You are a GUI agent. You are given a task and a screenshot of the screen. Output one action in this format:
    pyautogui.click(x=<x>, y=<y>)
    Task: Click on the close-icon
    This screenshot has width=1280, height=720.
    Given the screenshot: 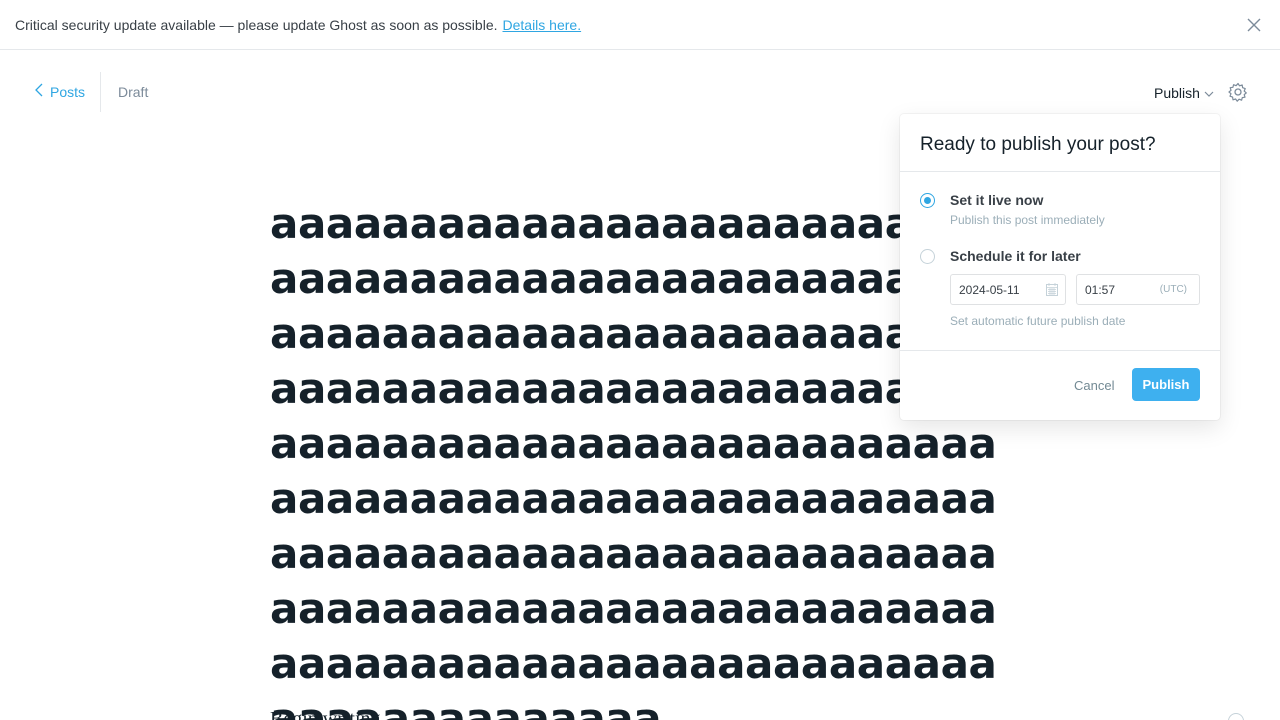 What is the action you would take?
    pyautogui.click(x=1254, y=25)
    